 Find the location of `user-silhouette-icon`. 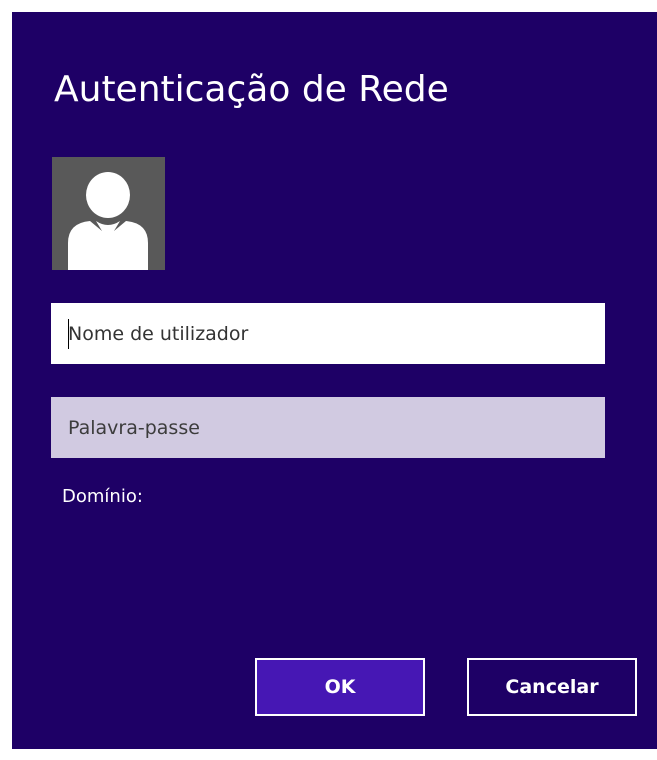

user-silhouette-icon is located at coordinates (108, 221).